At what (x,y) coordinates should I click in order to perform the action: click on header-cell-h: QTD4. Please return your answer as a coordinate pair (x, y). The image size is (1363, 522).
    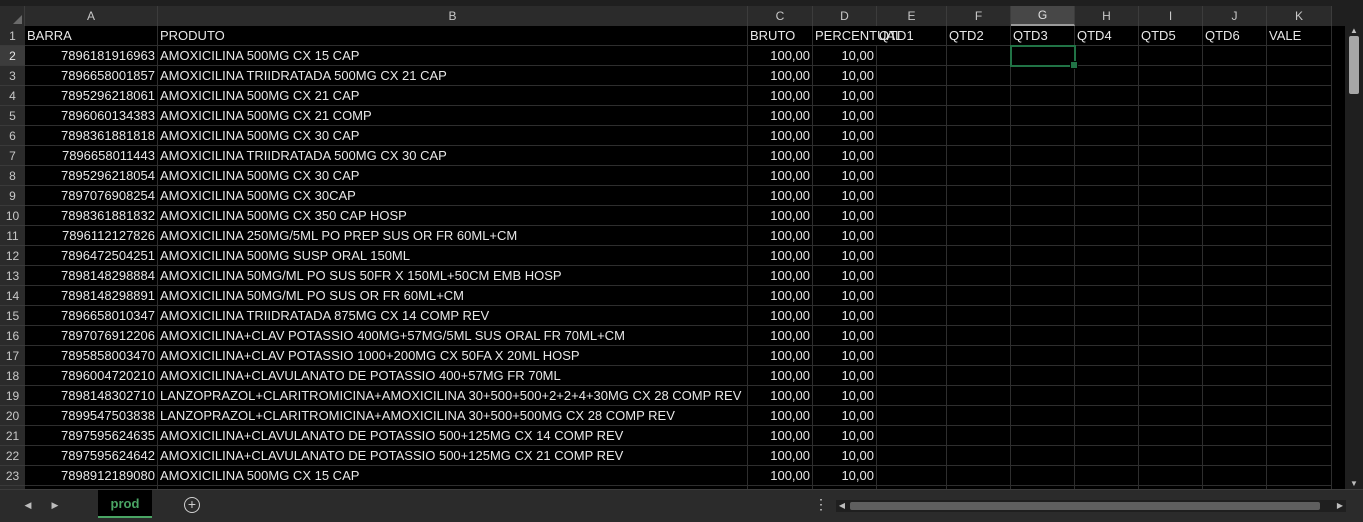
    Looking at the image, I should click on (1107, 36).